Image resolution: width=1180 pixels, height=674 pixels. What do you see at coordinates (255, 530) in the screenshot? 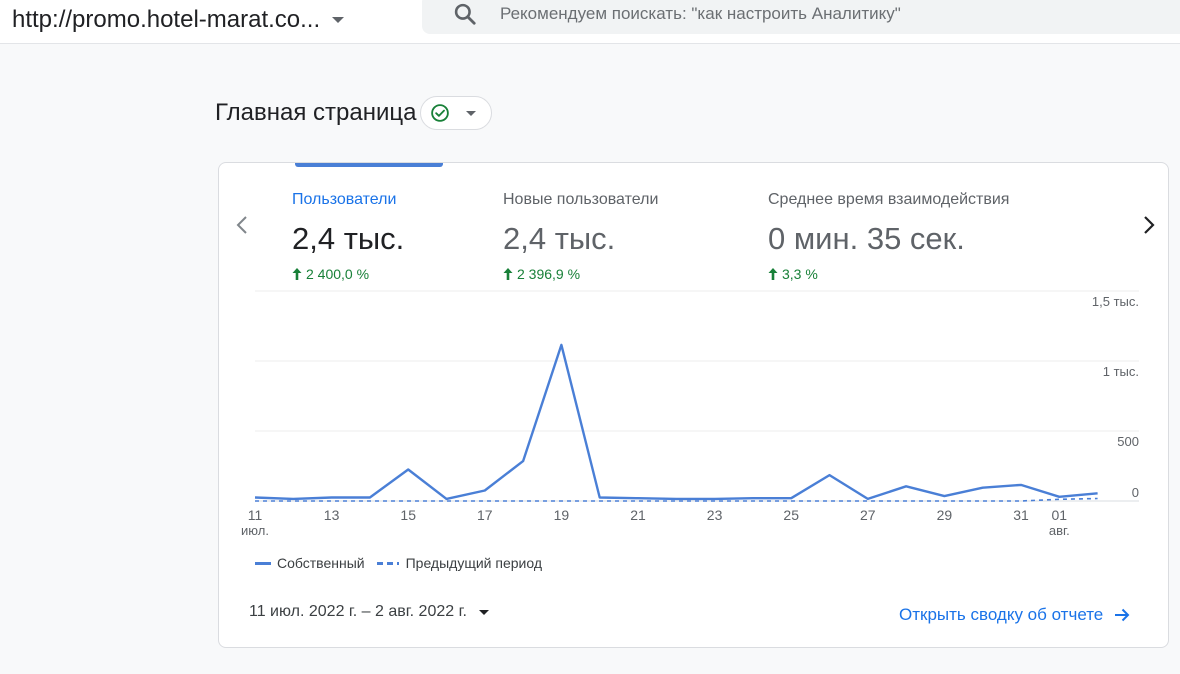
I see `x-tick-month-label: июл.` at bounding box center [255, 530].